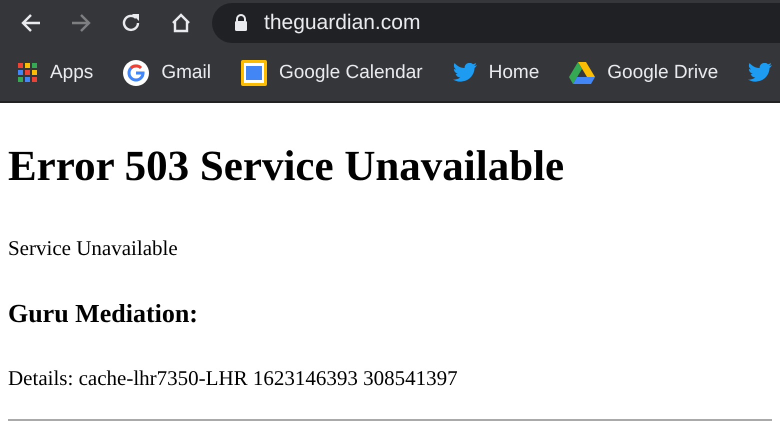 The image size is (780, 439). Describe the element at coordinates (496, 73) in the screenshot. I see `bookmark: Home` at that location.